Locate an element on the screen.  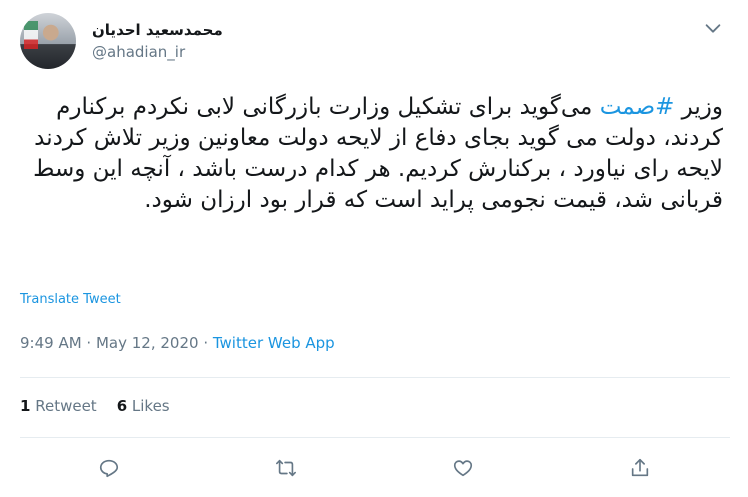
tweet-stats: 1 Retweet 6 Likes is located at coordinates (95, 406).